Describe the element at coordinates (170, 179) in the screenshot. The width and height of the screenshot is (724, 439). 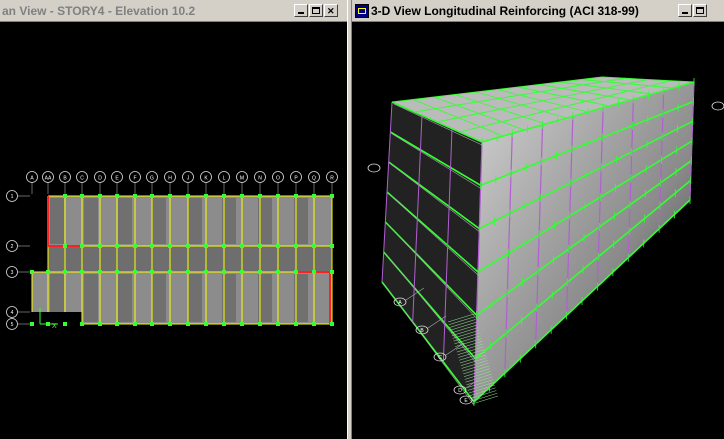
I see `grid-label-x: H` at that location.